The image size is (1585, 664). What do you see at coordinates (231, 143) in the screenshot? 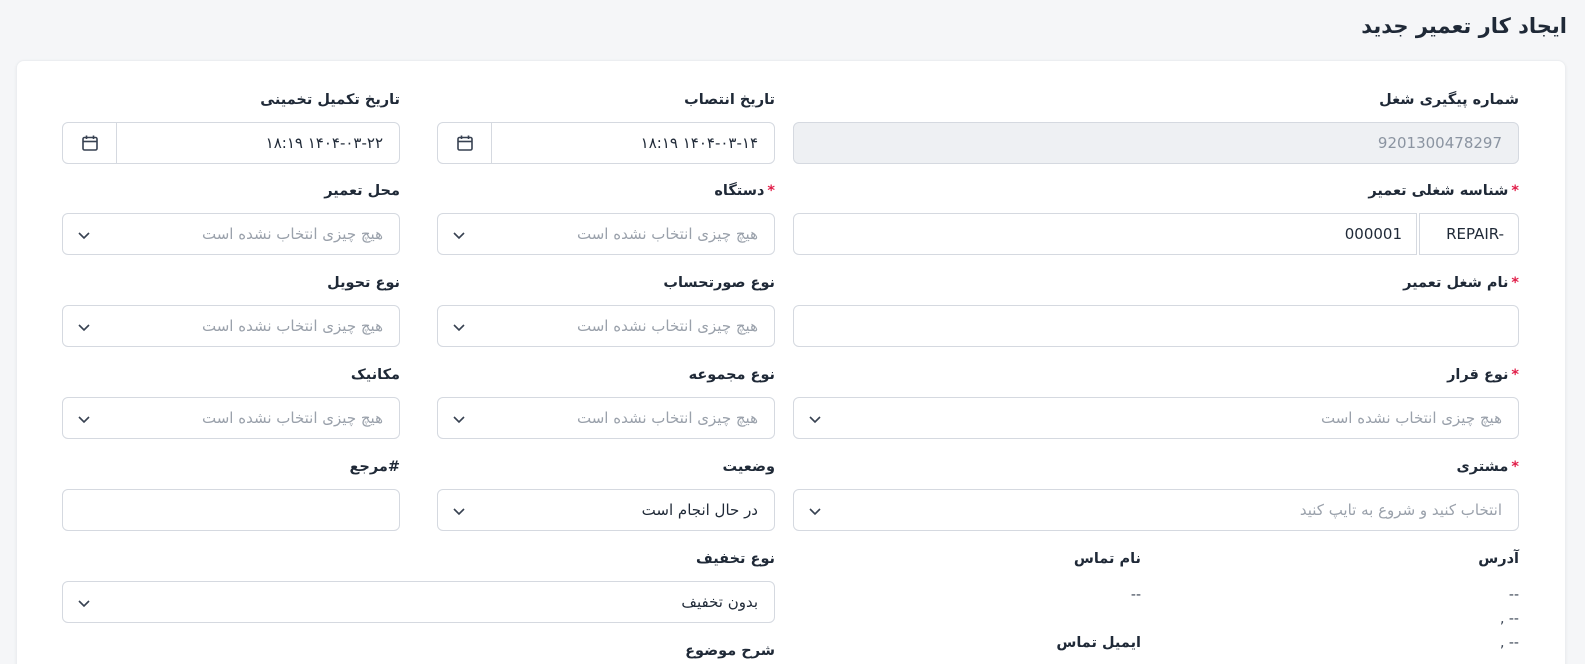
I see `estimated-completion-input: ۱۴۰۴-۰۳-۲۲ ۱۸:۱۹` at bounding box center [231, 143].